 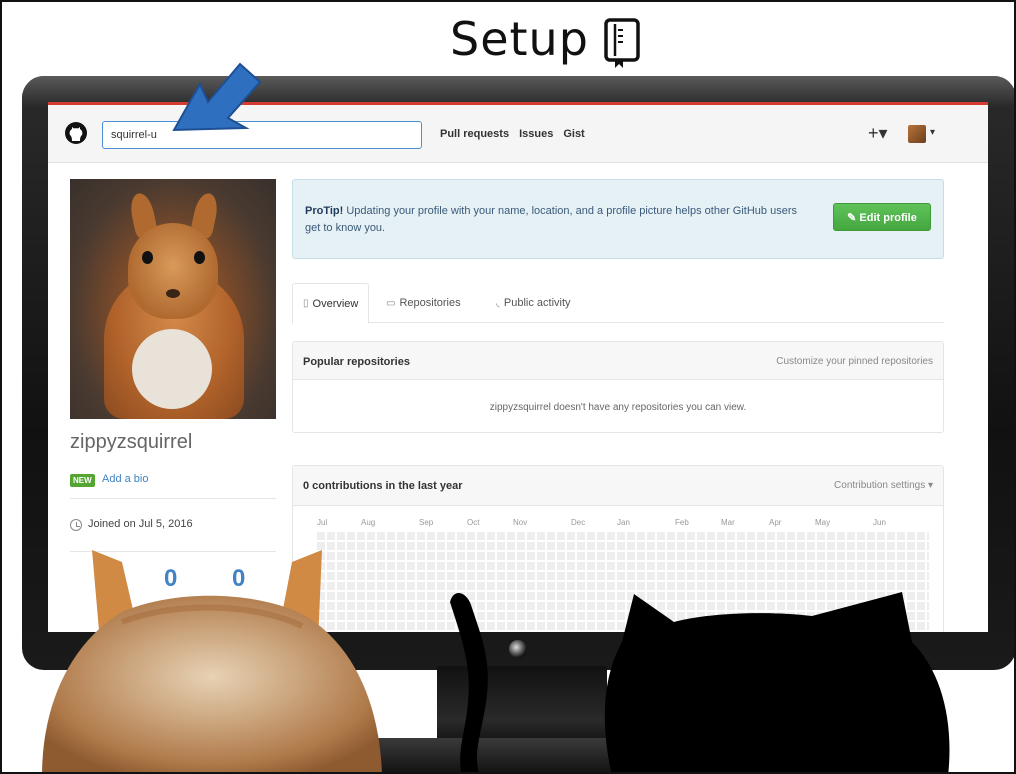 What do you see at coordinates (238, 579) in the screenshot?
I see `following-count: 0` at bounding box center [238, 579].